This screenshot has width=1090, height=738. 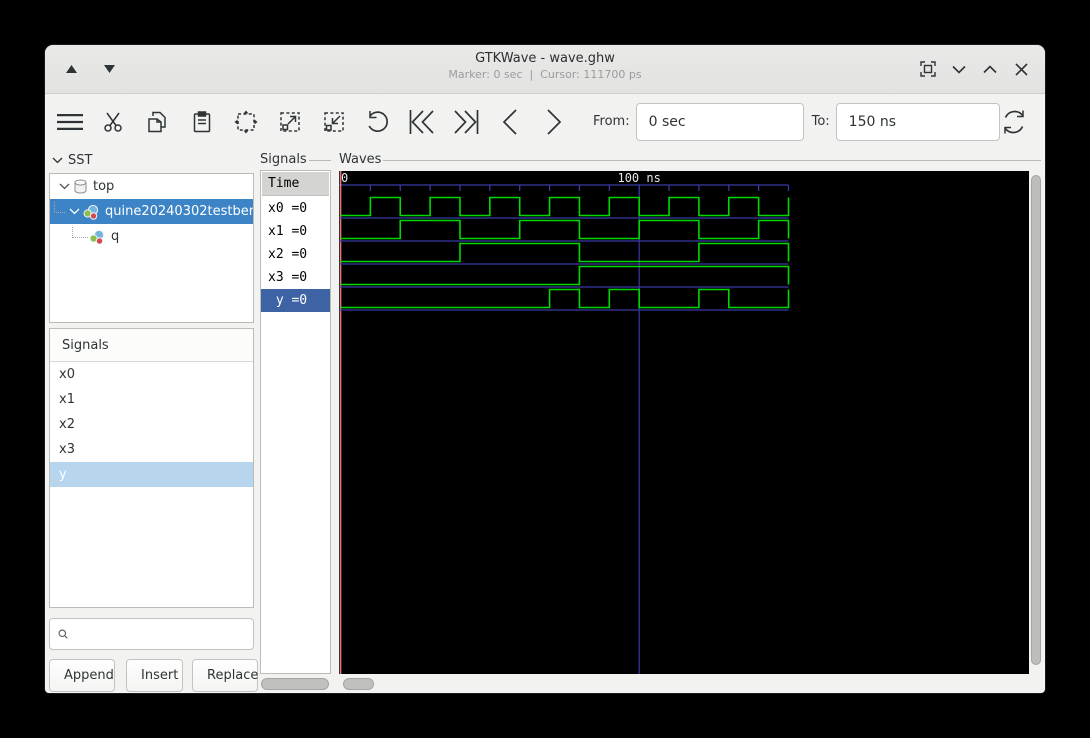 I want to click on menu-button, so click(x=70, y=122).